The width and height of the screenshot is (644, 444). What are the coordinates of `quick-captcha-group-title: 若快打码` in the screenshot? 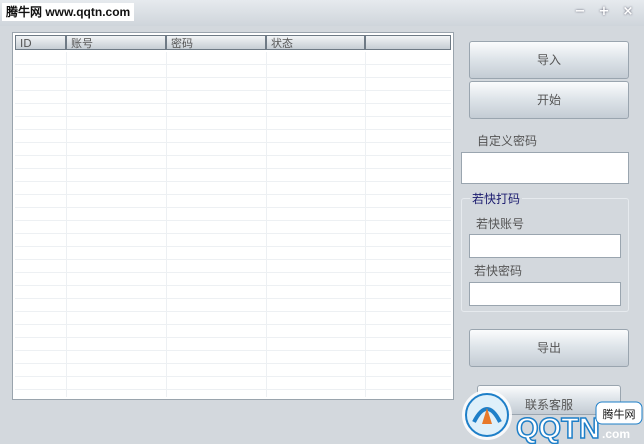 It's located at (496, 198).